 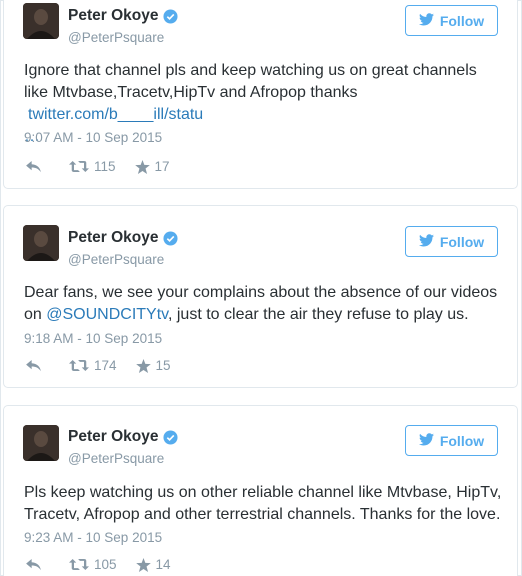 I want to click on tweet-actions: 115 17, so click(x=98, y=166).